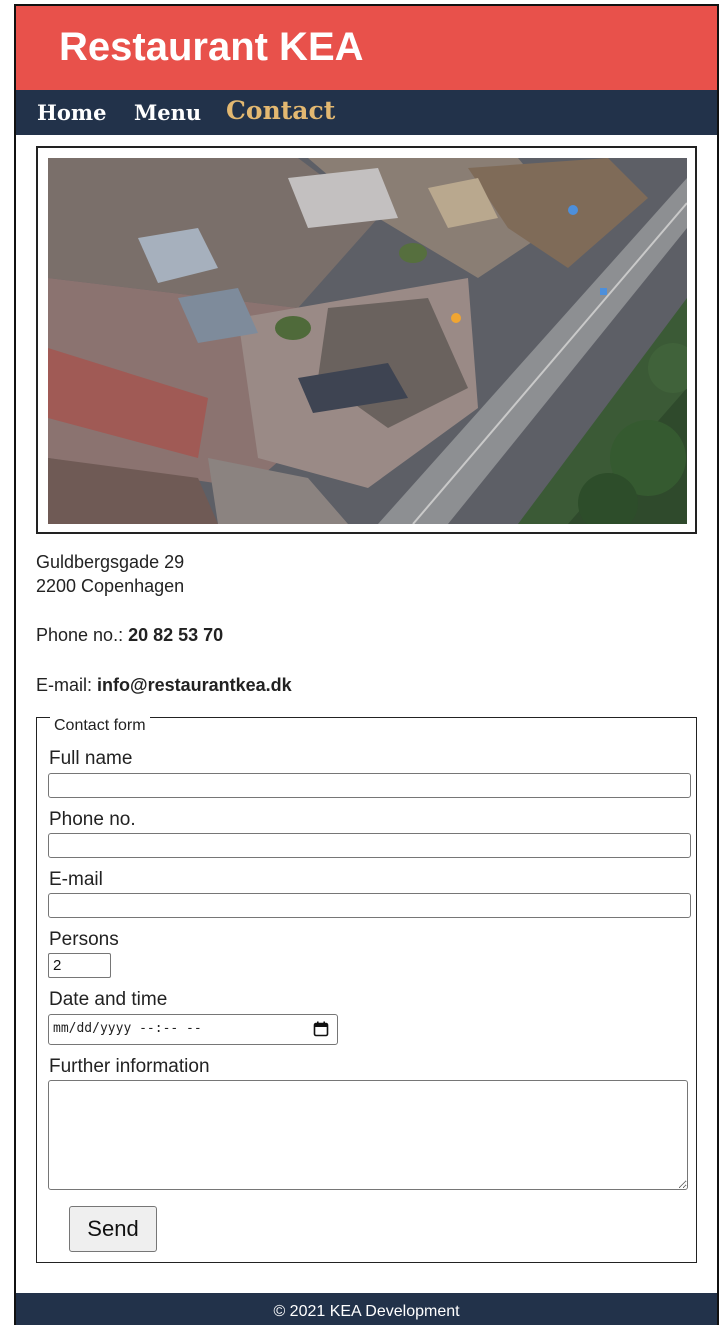  I want to click on phone-line: Phone no.: 20 82 53 70, so click(129, 635).